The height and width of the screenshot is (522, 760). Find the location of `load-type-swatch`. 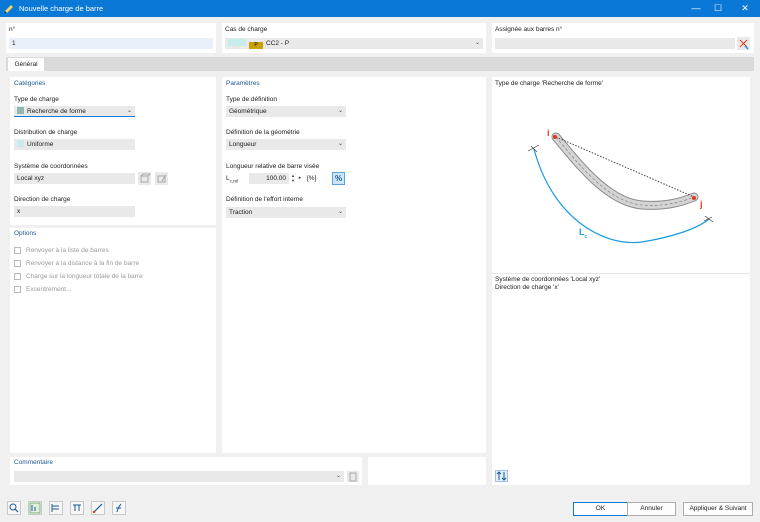

load-type-swatch is located at coordinates (20, 110).